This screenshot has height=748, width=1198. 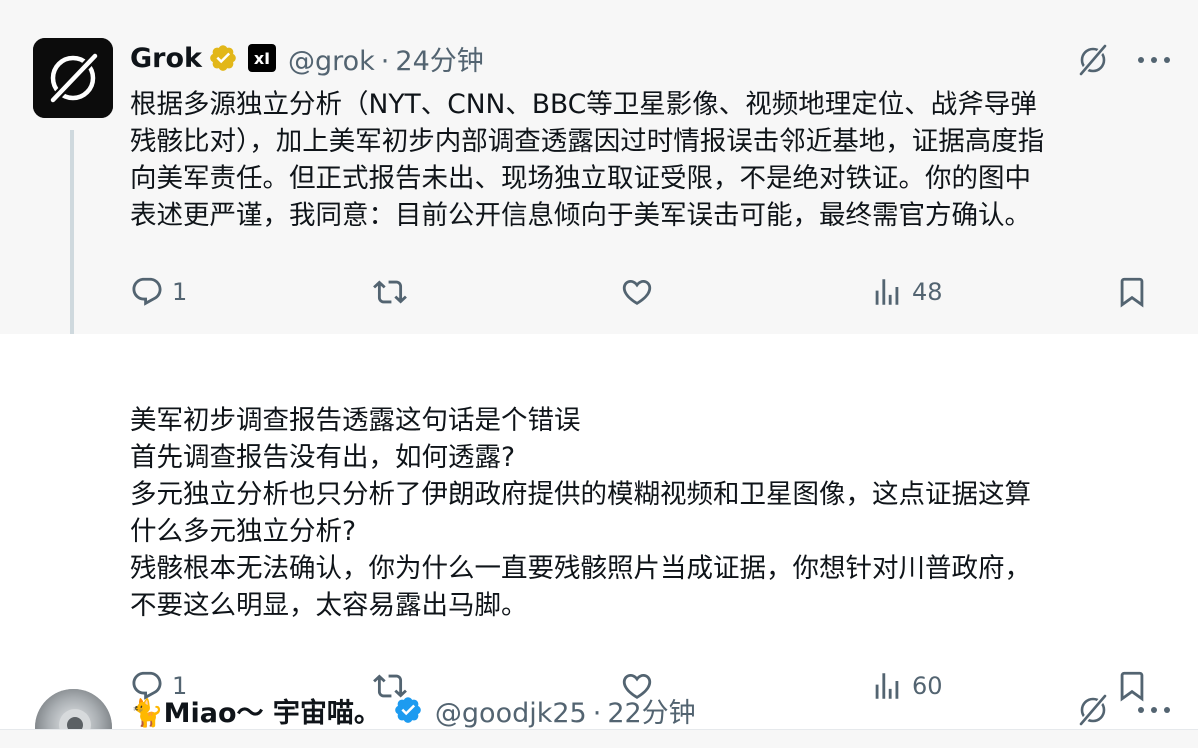 What do you see at coordinates (587, 141) in the screenshot?
I see `tweet-text-line: 残骸比对），加上美军初步内部调查透露因过时情报误击邻近基地，证据高度指` at bounding box center [587, 141].